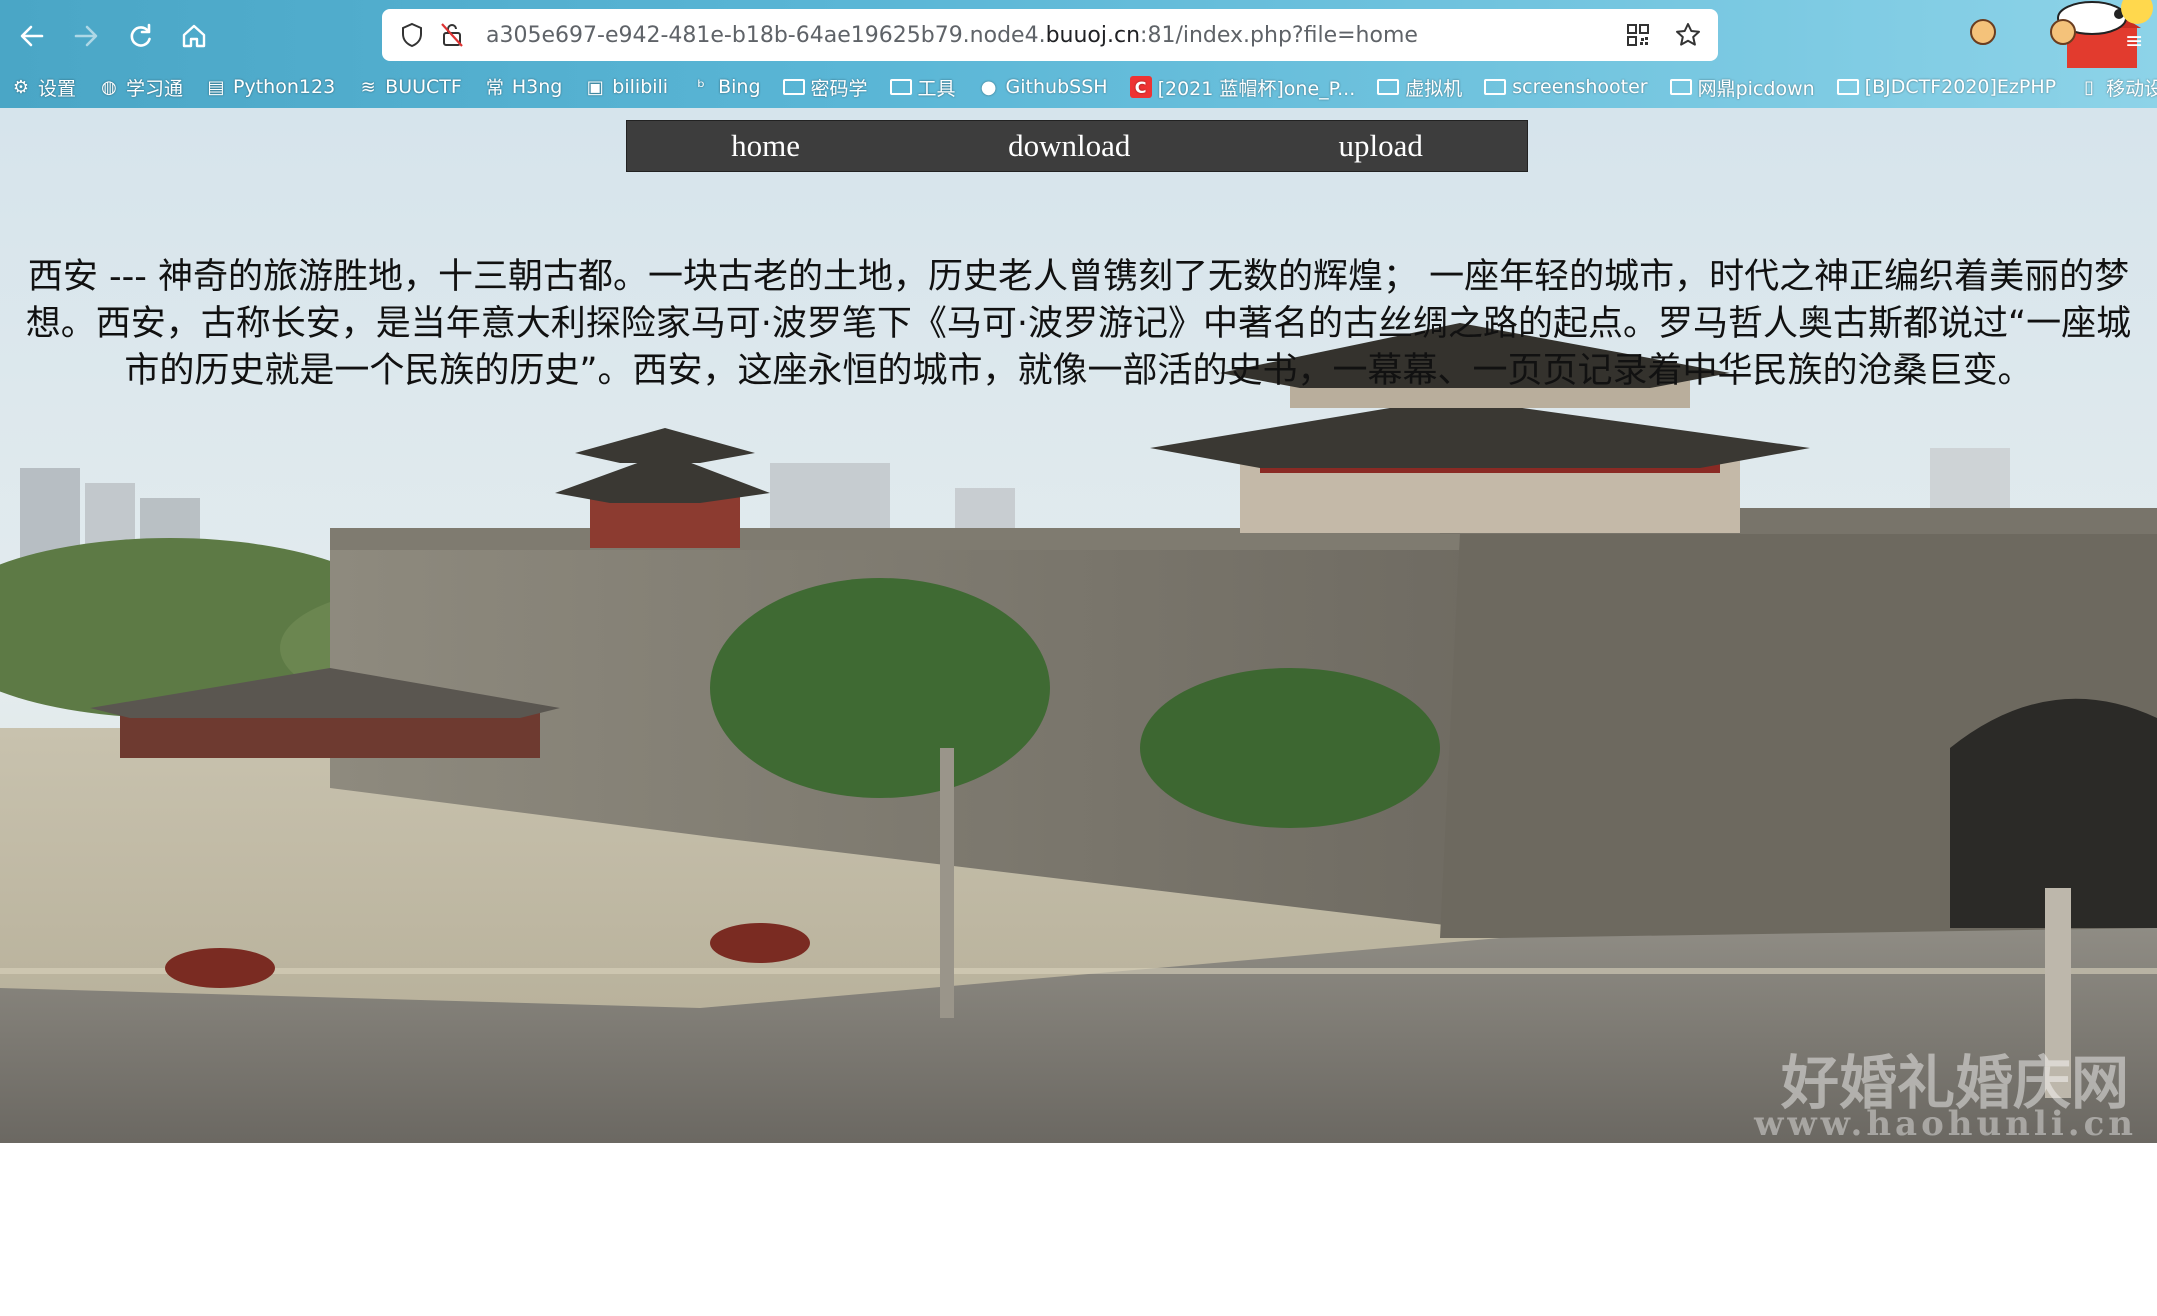 The width and height of the screenshot is (2157, 1316). I want to click on back-button, so click(32, 36).